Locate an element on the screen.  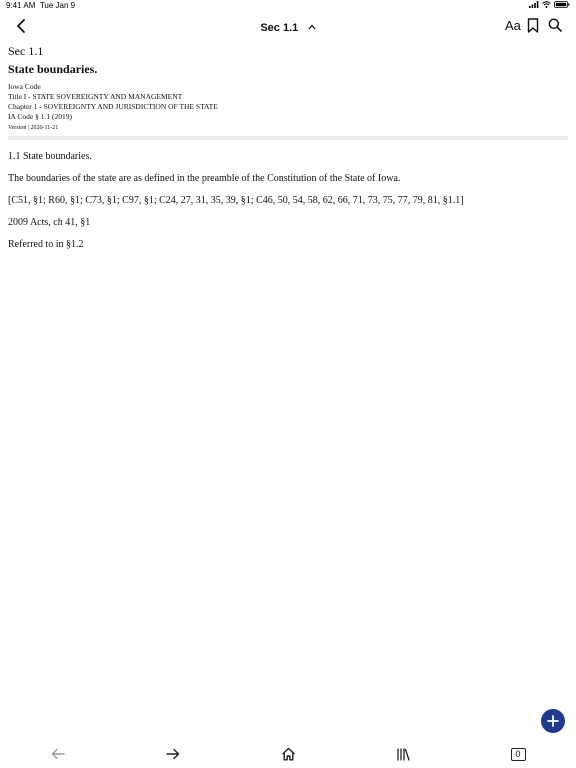
forward-nav-button is located at coordinates (173, 754).